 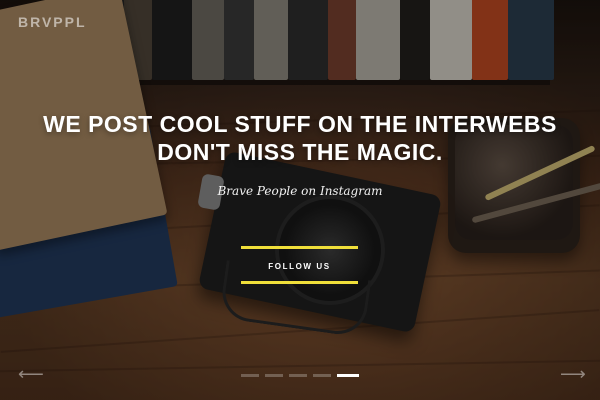 What do you see at coordinates (300, 152) in the screenshot?
I see `hero-headline-line2: DON'T MISS THE MAGIC.` at bounding box center [300, 152].